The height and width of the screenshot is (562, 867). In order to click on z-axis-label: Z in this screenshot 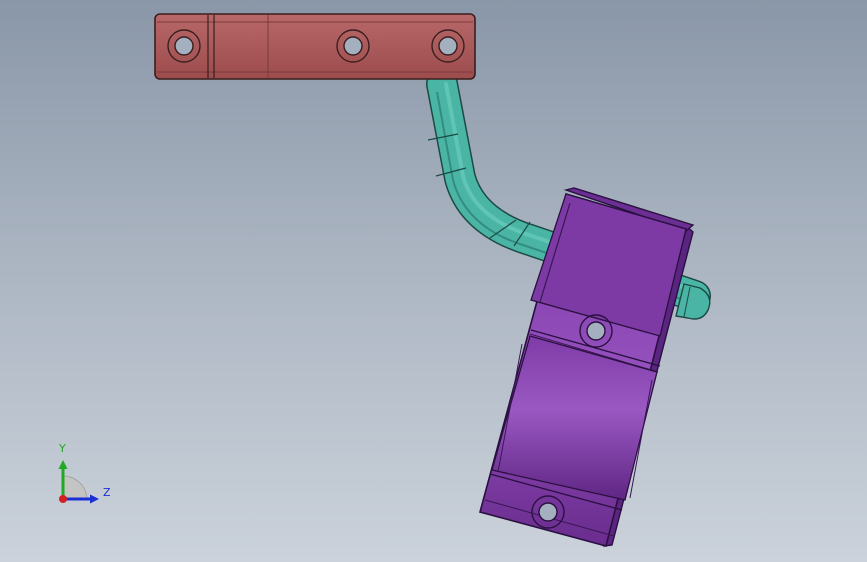, I will do `click(107, 492)`.